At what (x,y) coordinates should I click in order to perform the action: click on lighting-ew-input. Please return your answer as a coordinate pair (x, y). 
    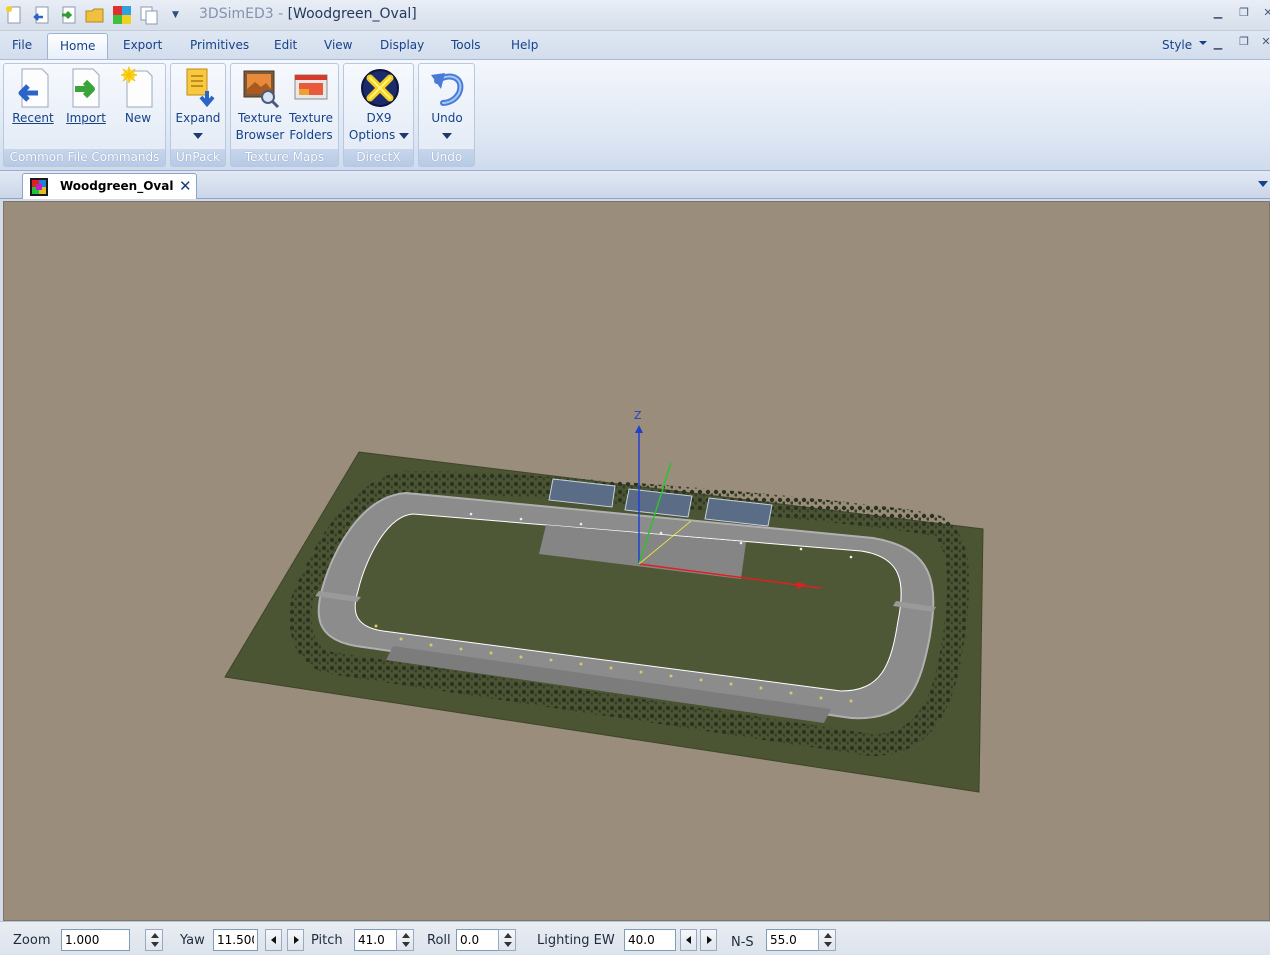
    Looking at the image, I should click on (650, 940).